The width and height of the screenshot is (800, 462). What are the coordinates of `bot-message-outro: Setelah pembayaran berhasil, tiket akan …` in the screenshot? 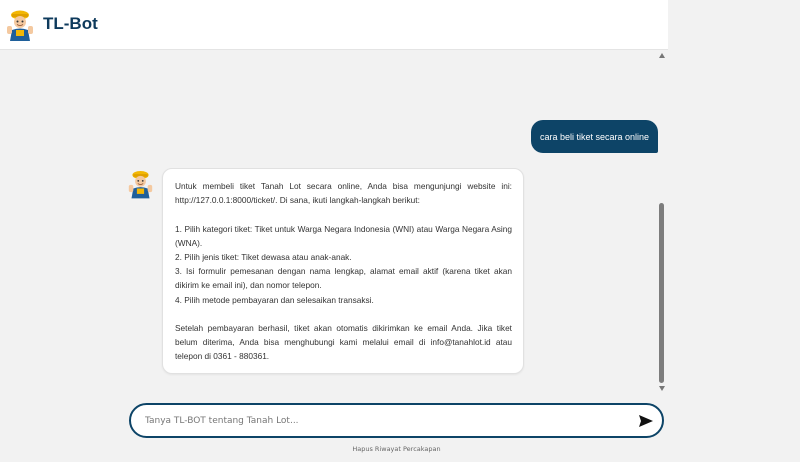 It's located at (343, 342).